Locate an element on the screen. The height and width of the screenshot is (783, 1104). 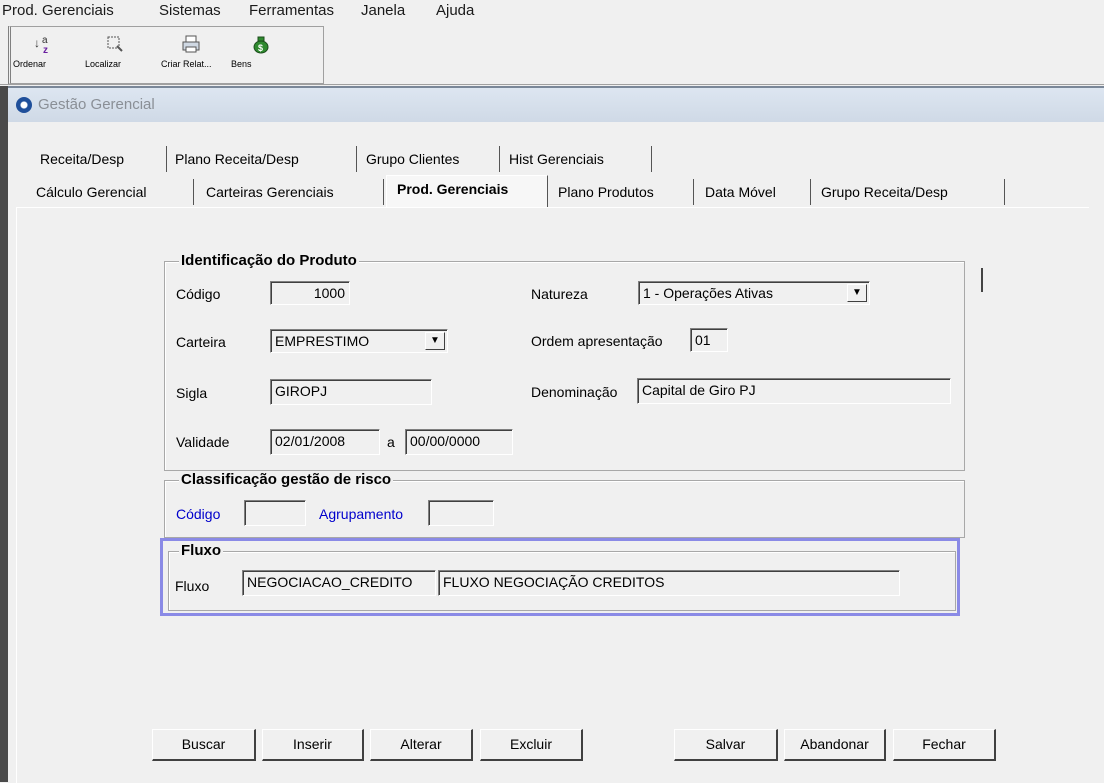
codigo-label: Código is located at coordinates (198, 294).